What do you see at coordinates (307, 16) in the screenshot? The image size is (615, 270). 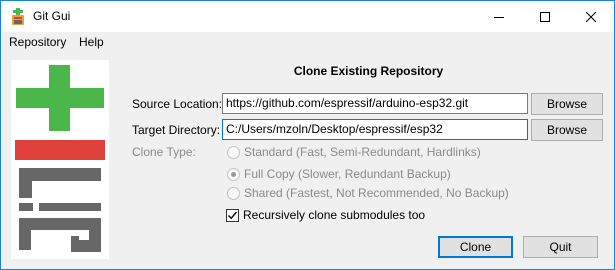 I see `title-bar: Git Gui` at bounding box center [307, 16].